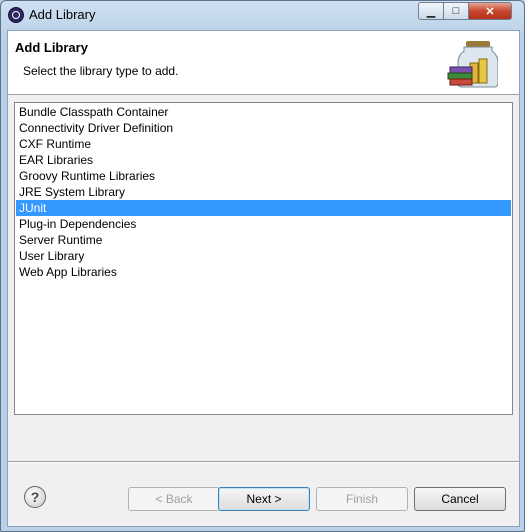  What do you see at coordinates (263, 176) in the screenshot?
I see `list-item-groovy-runtime-libraries: Groovy Runtime Libraries` at bounding box center [263, 176].